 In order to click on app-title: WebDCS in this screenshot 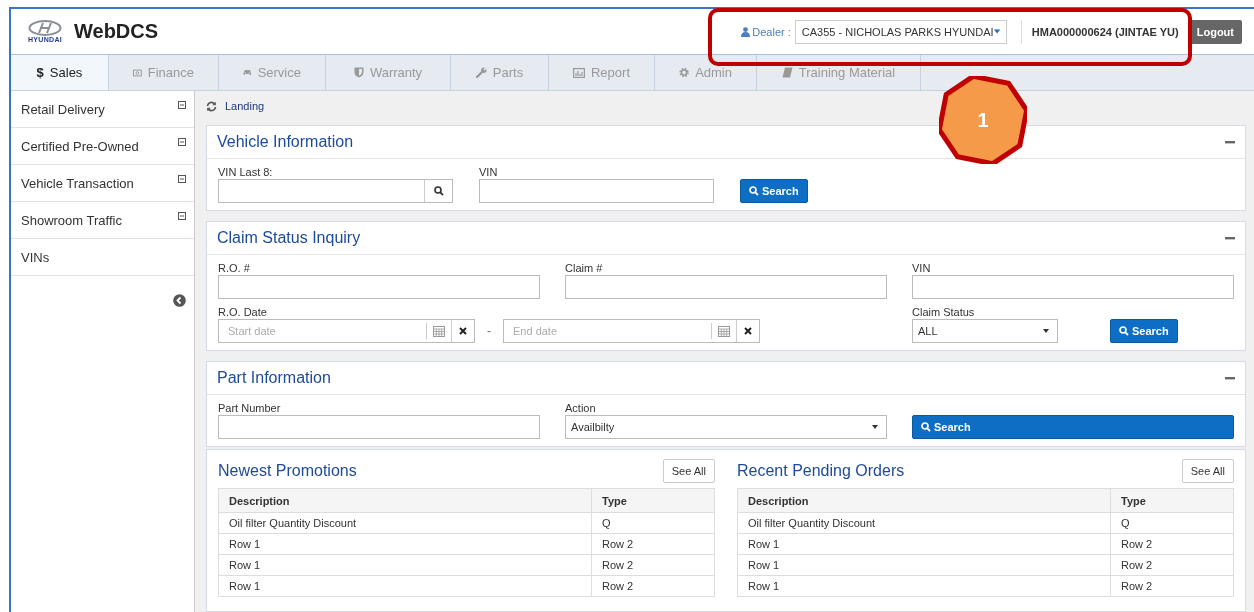, I will do `click(116, 31)`.